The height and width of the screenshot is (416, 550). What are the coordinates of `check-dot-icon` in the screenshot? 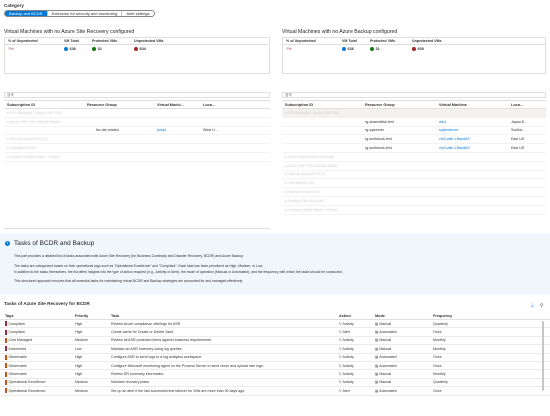 It's located at (372, 48).